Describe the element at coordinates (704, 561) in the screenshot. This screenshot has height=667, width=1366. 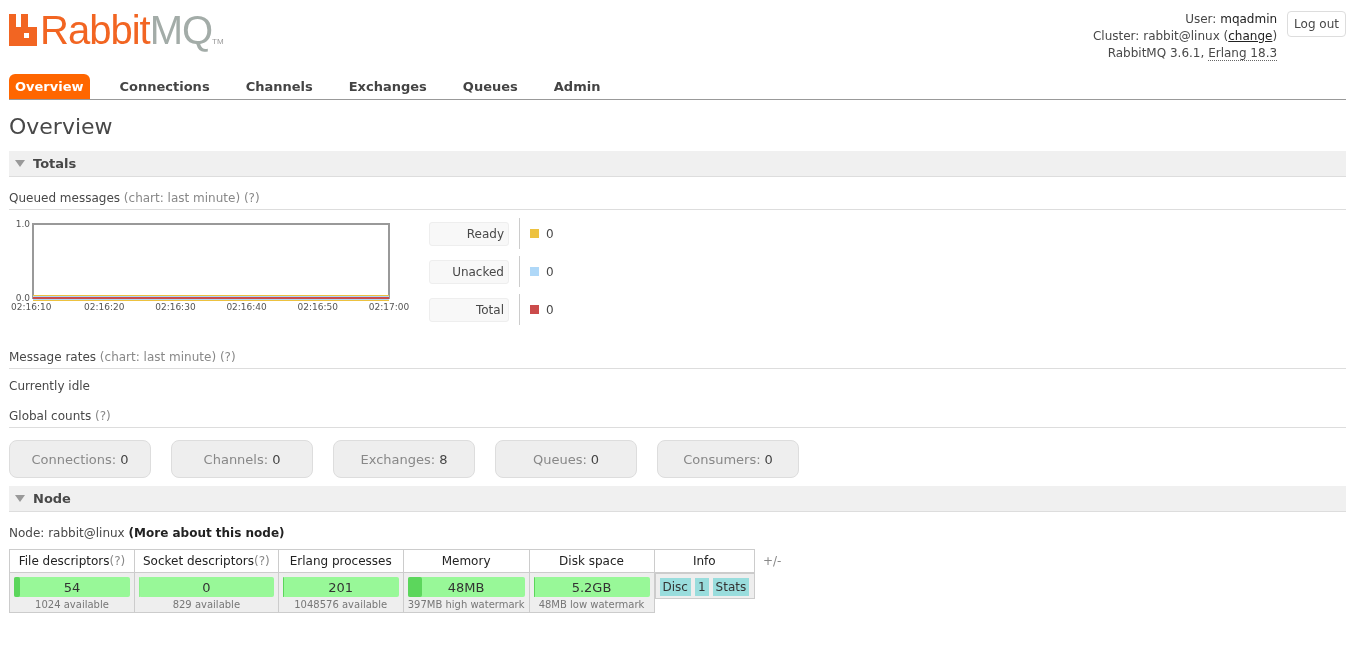
I see `column-header: Info` at that location.